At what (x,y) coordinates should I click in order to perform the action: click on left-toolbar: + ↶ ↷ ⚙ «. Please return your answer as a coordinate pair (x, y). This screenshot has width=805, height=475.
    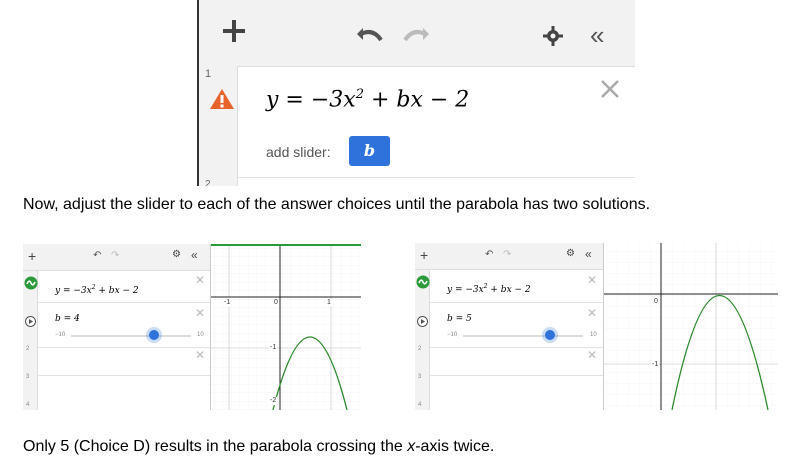
    Looking at the image, I should click on (116, 257).